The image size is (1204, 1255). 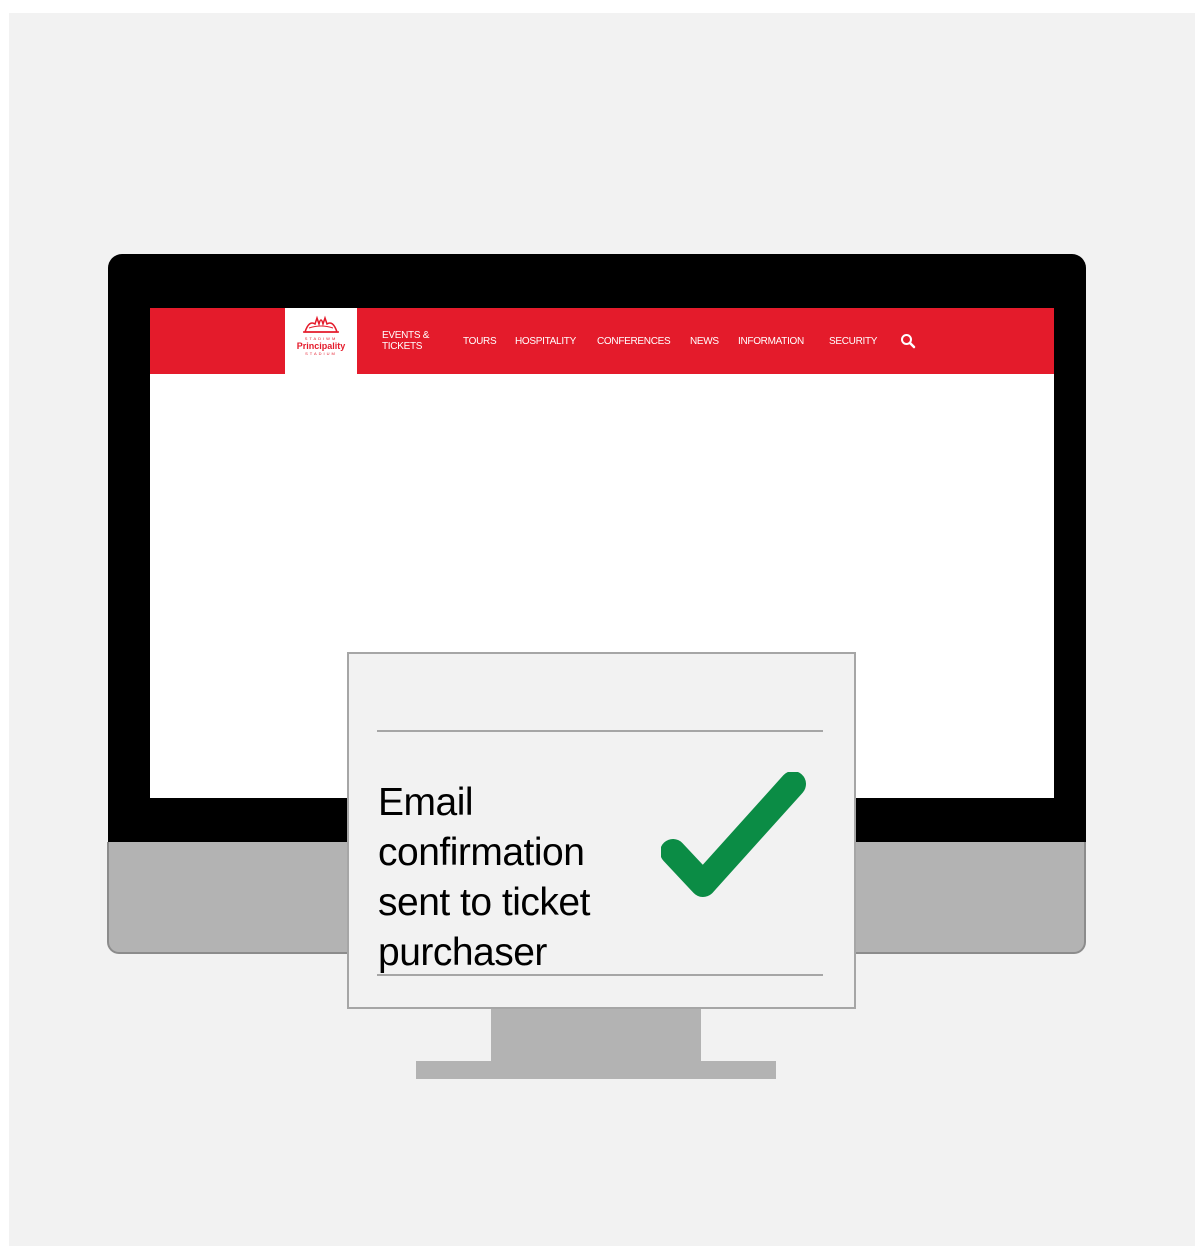 I want to click on logo-bottom-line: STADIUM, so click(x=321, y=353).